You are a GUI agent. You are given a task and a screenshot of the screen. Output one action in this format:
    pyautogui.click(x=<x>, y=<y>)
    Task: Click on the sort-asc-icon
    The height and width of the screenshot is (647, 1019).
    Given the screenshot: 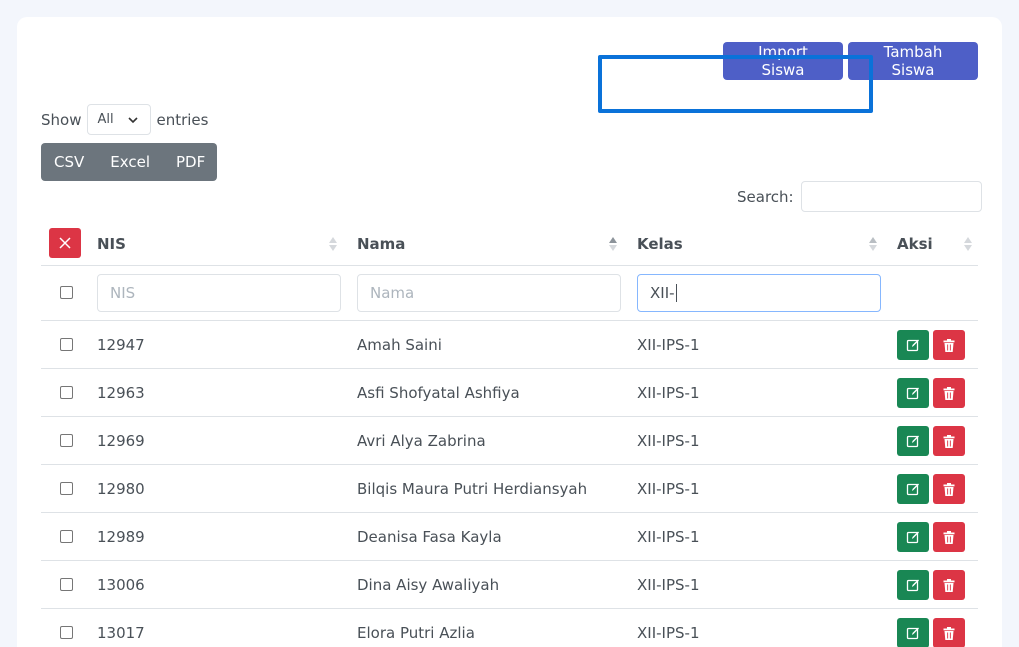 What is the action you would take?
    pyautogui.click(x=613, y=244)
    